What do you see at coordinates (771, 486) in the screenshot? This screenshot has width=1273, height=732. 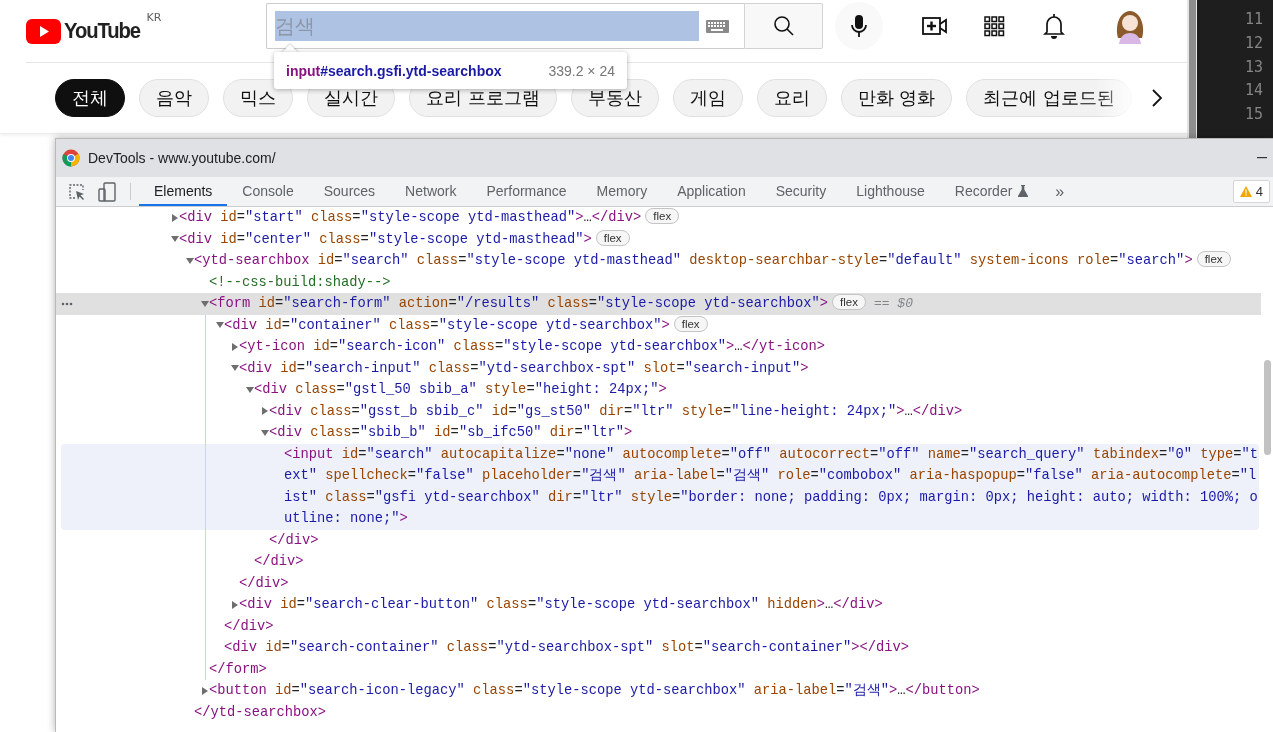 I see `node-markup: <input id="search" autocapitalize="none" autocomplete="off" autocorrect="off" name="search_query" tabindex="0" type="text" spellcheck="false" placeholder="검색" aria-label="검색" role="combobox" aria-haspopup="false" aria-autocomplete="list" class="gsfi ytd-searchbox" dir="ltr" style="border: none; padding: 0px; margin: 0px; height: auto; width: 100%; outline: none;">` at bounding box center [771, 486].